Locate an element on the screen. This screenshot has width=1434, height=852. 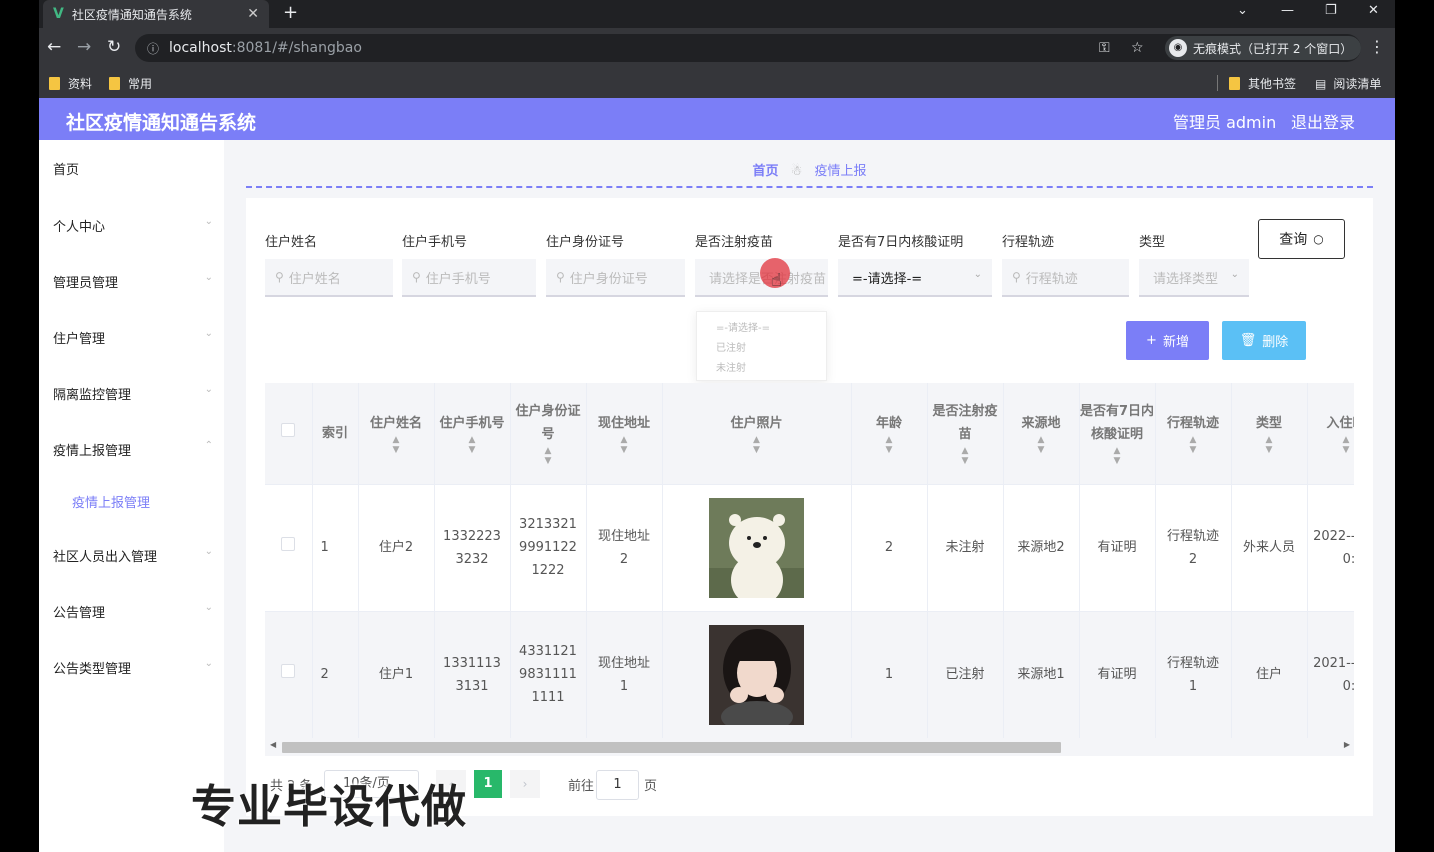
sidebar-item-profile: 个人中心 ⌄ is located at coordinates (133, 225).